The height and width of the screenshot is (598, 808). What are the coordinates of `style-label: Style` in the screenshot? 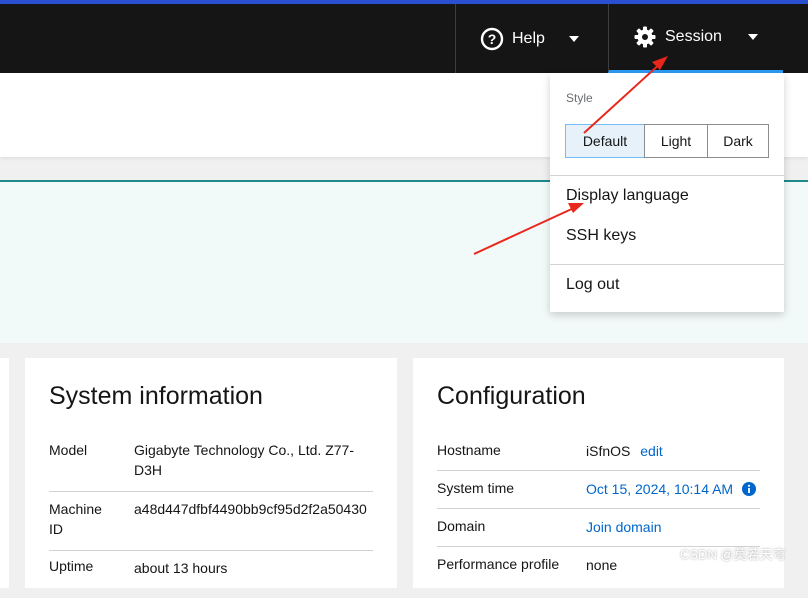 It's located at (579, 98).